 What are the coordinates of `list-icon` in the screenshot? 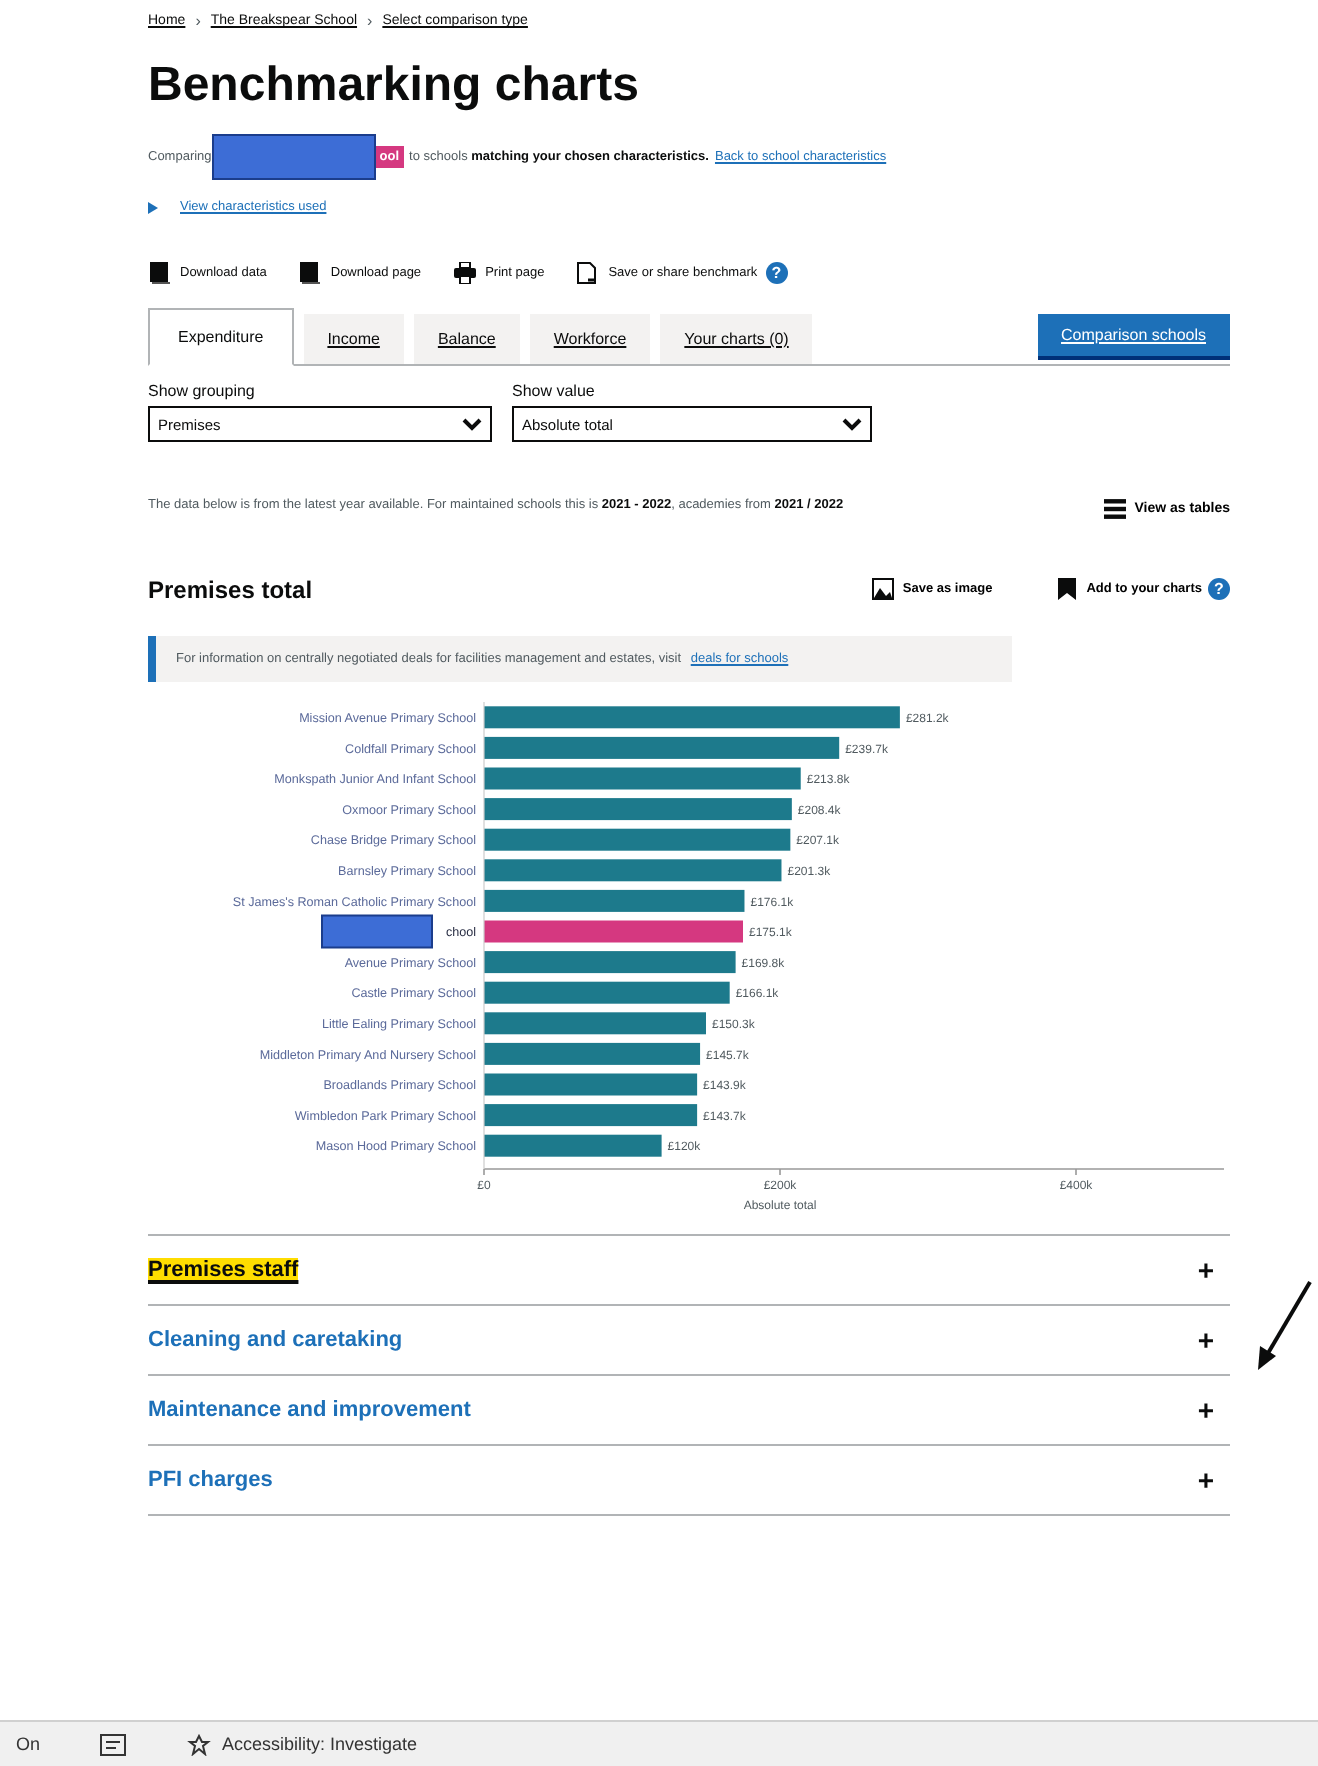 It's located at (1115, 509).